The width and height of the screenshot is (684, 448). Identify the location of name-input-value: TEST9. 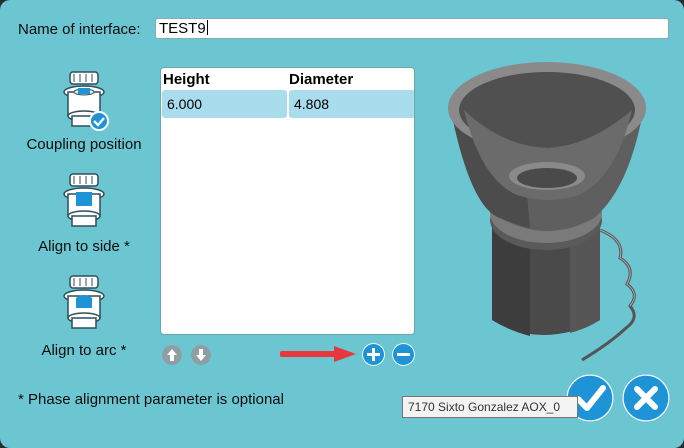
(182, 28).